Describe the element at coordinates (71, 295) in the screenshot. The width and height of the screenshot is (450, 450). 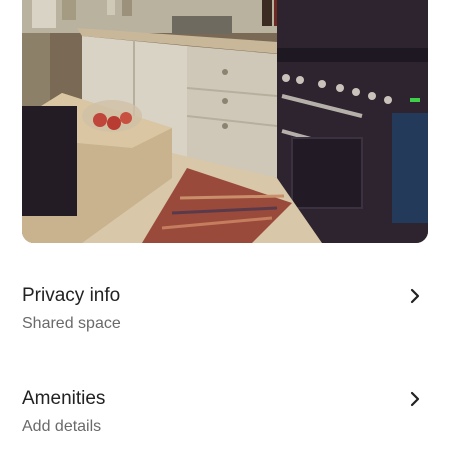
I see `privacy-info-title: Privacy info` at that location.